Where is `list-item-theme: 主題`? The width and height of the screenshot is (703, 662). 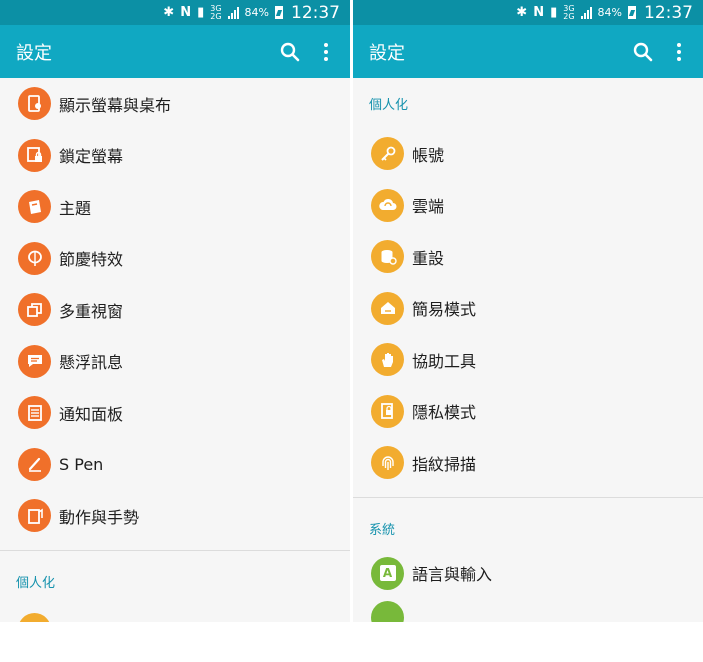
list-item-theme: 主題 is located at coordinates (175, 207).